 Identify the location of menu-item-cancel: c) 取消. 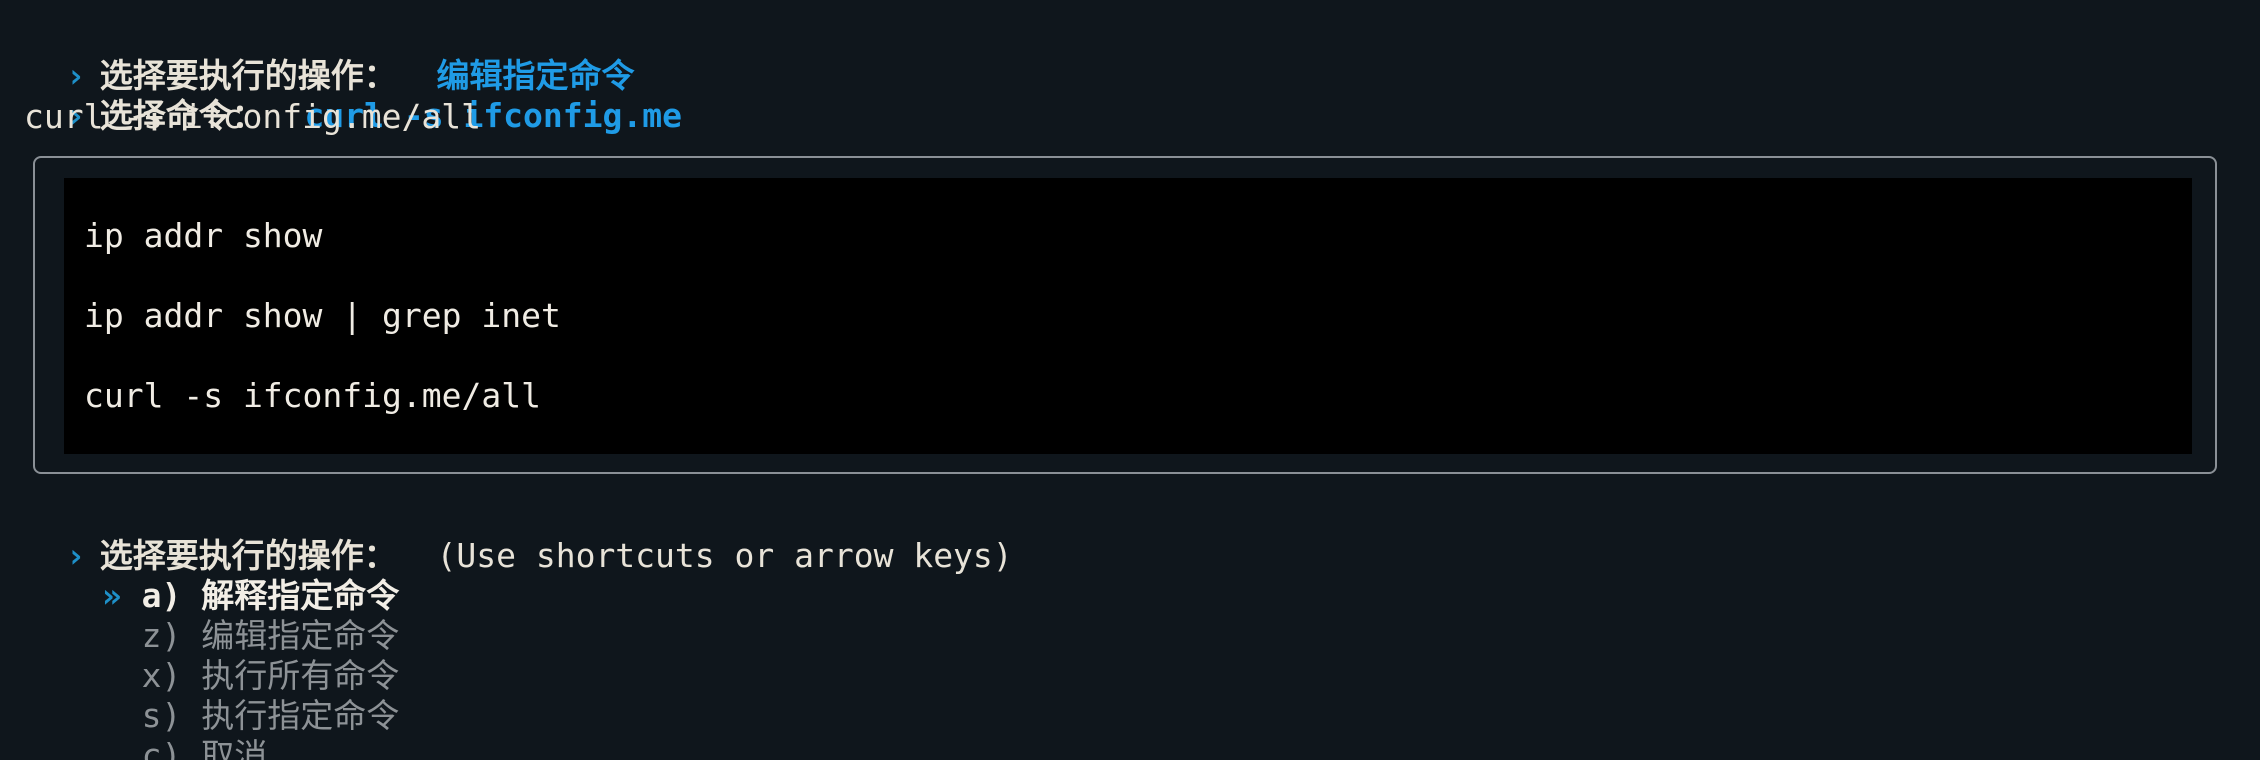
(147, 728).